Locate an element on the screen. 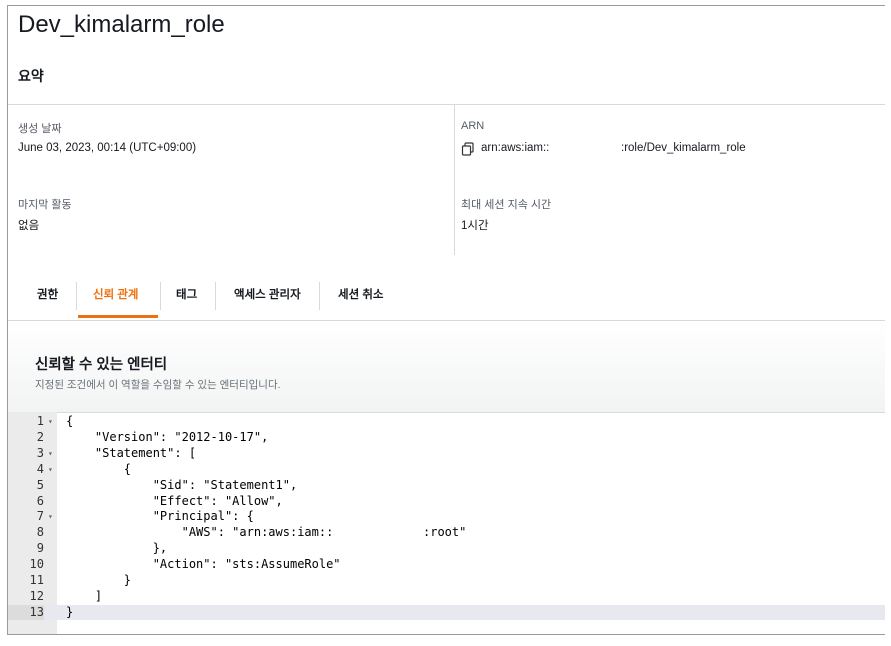 Image resolution: width=891 pixels, height=646 pixels. code-line: 9 }, is located at coordinates (446, 548).